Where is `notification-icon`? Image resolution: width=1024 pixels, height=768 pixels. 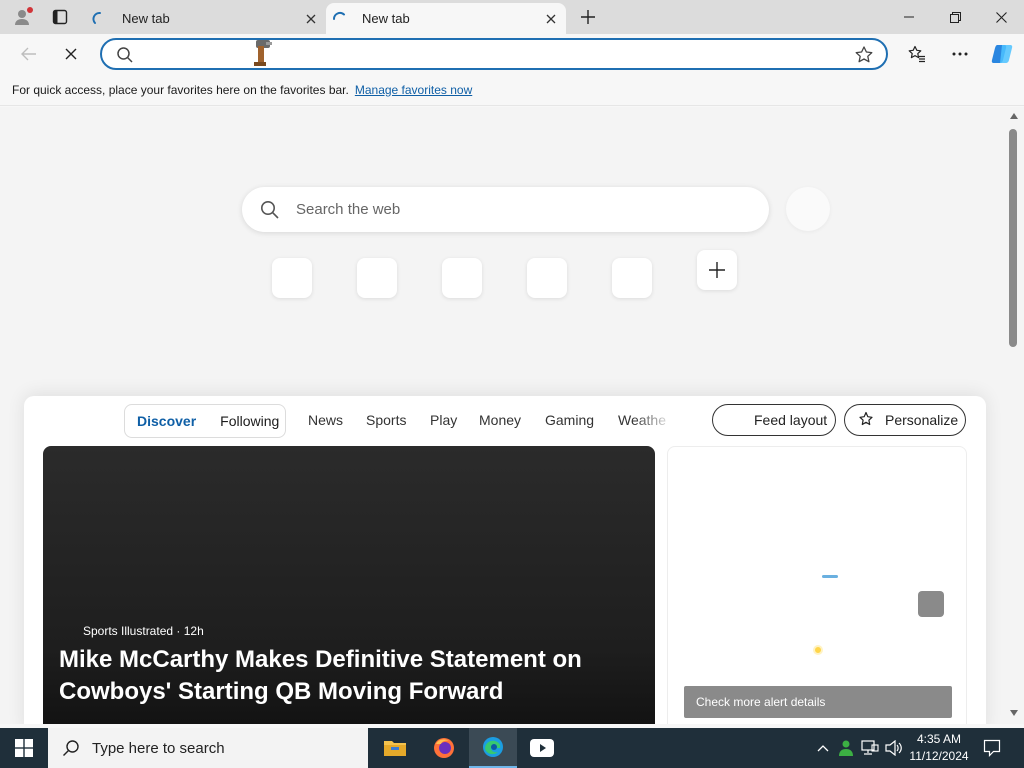
notification-icon is located at coordinates (992, 748).